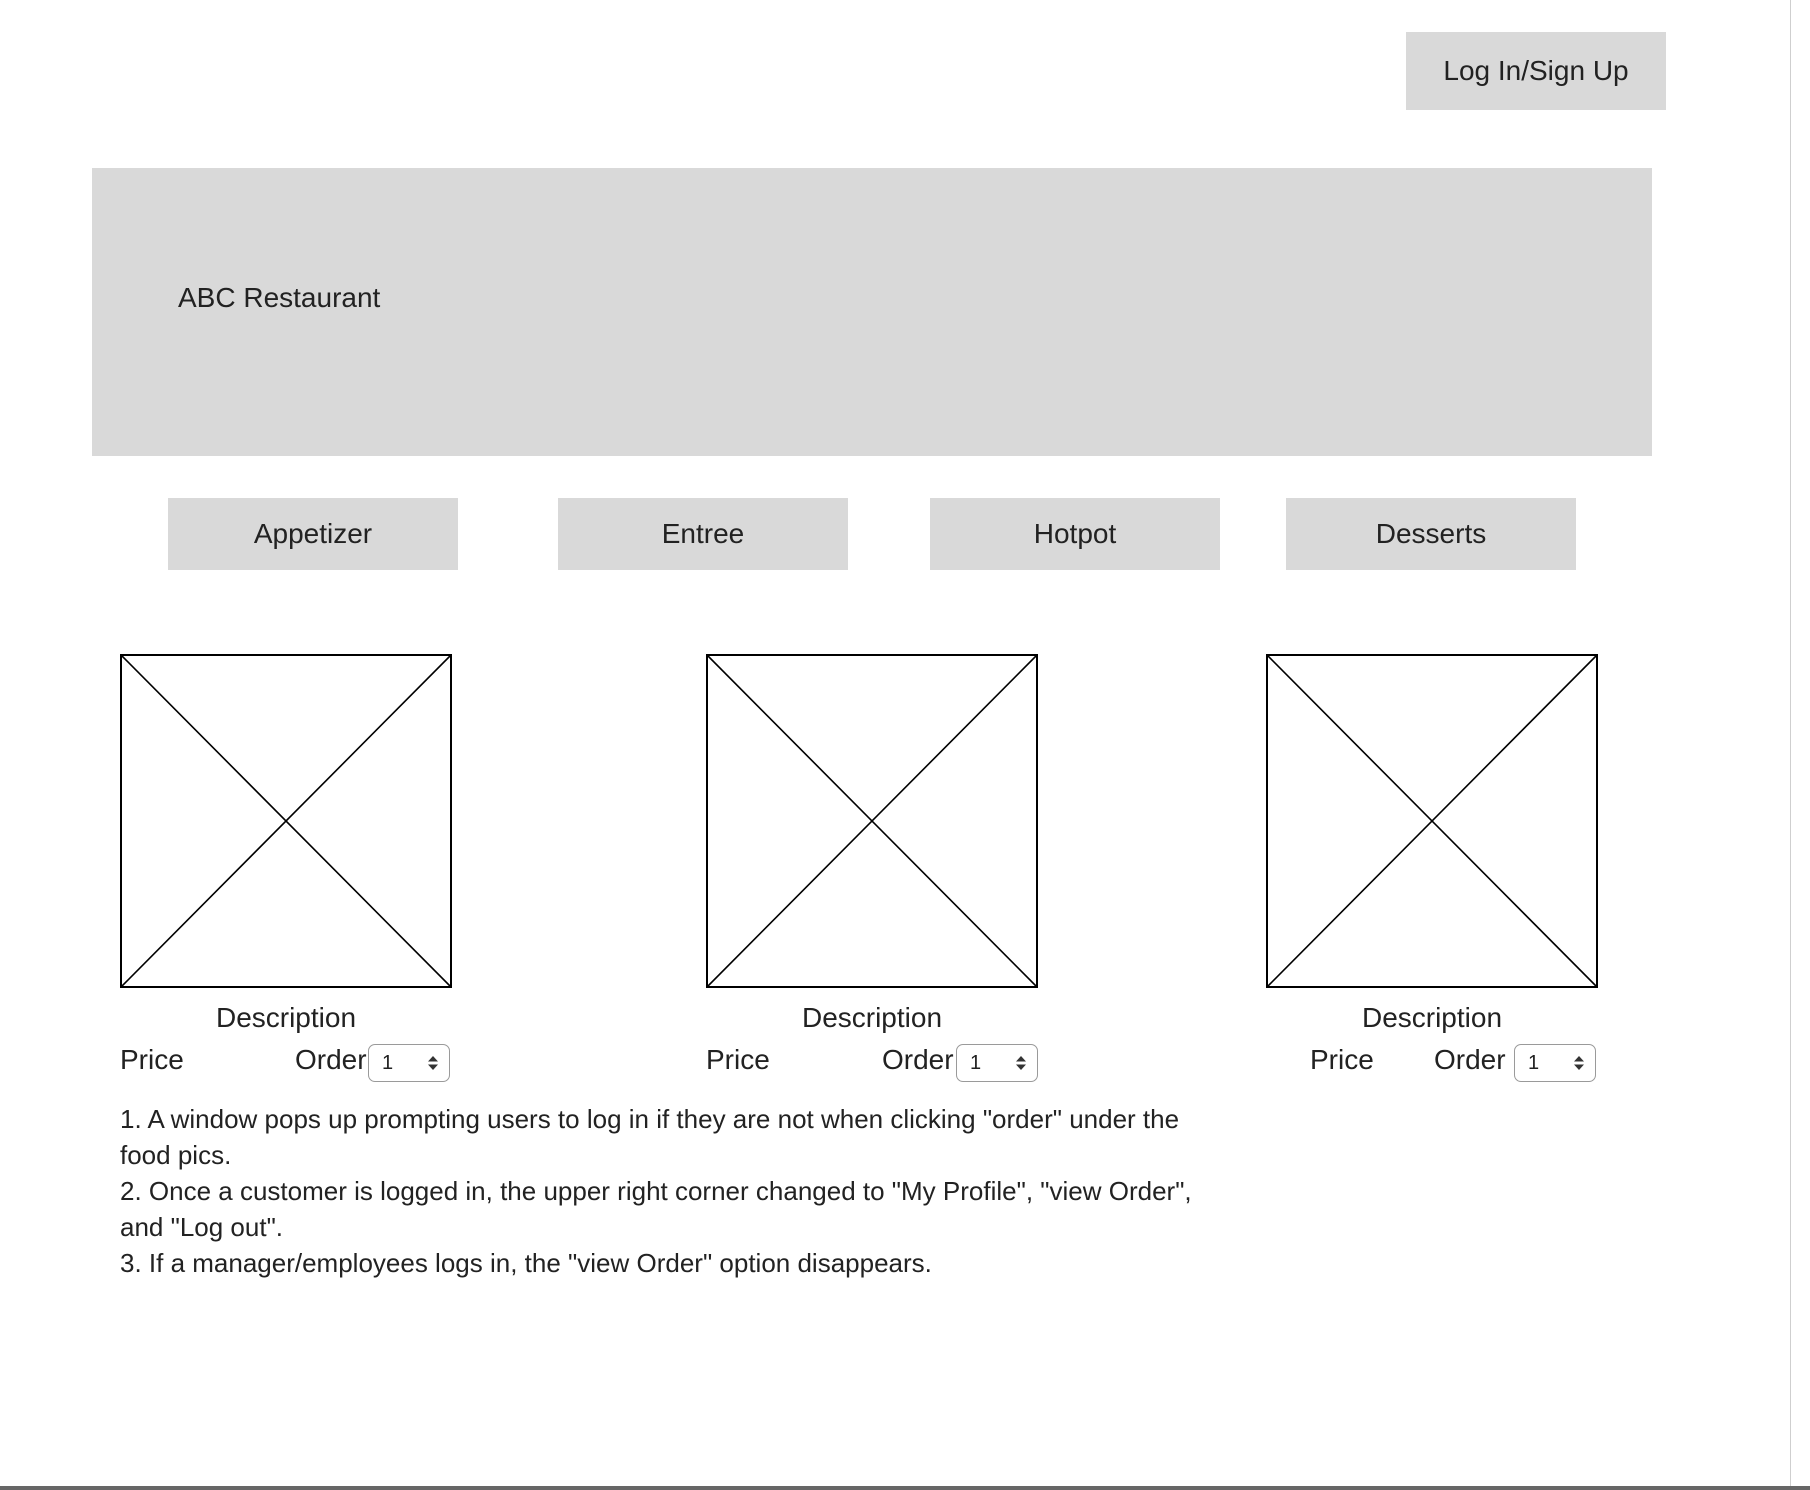  I want to click on login-signup-button: Log In/Sign Up, so click(1536, 71).